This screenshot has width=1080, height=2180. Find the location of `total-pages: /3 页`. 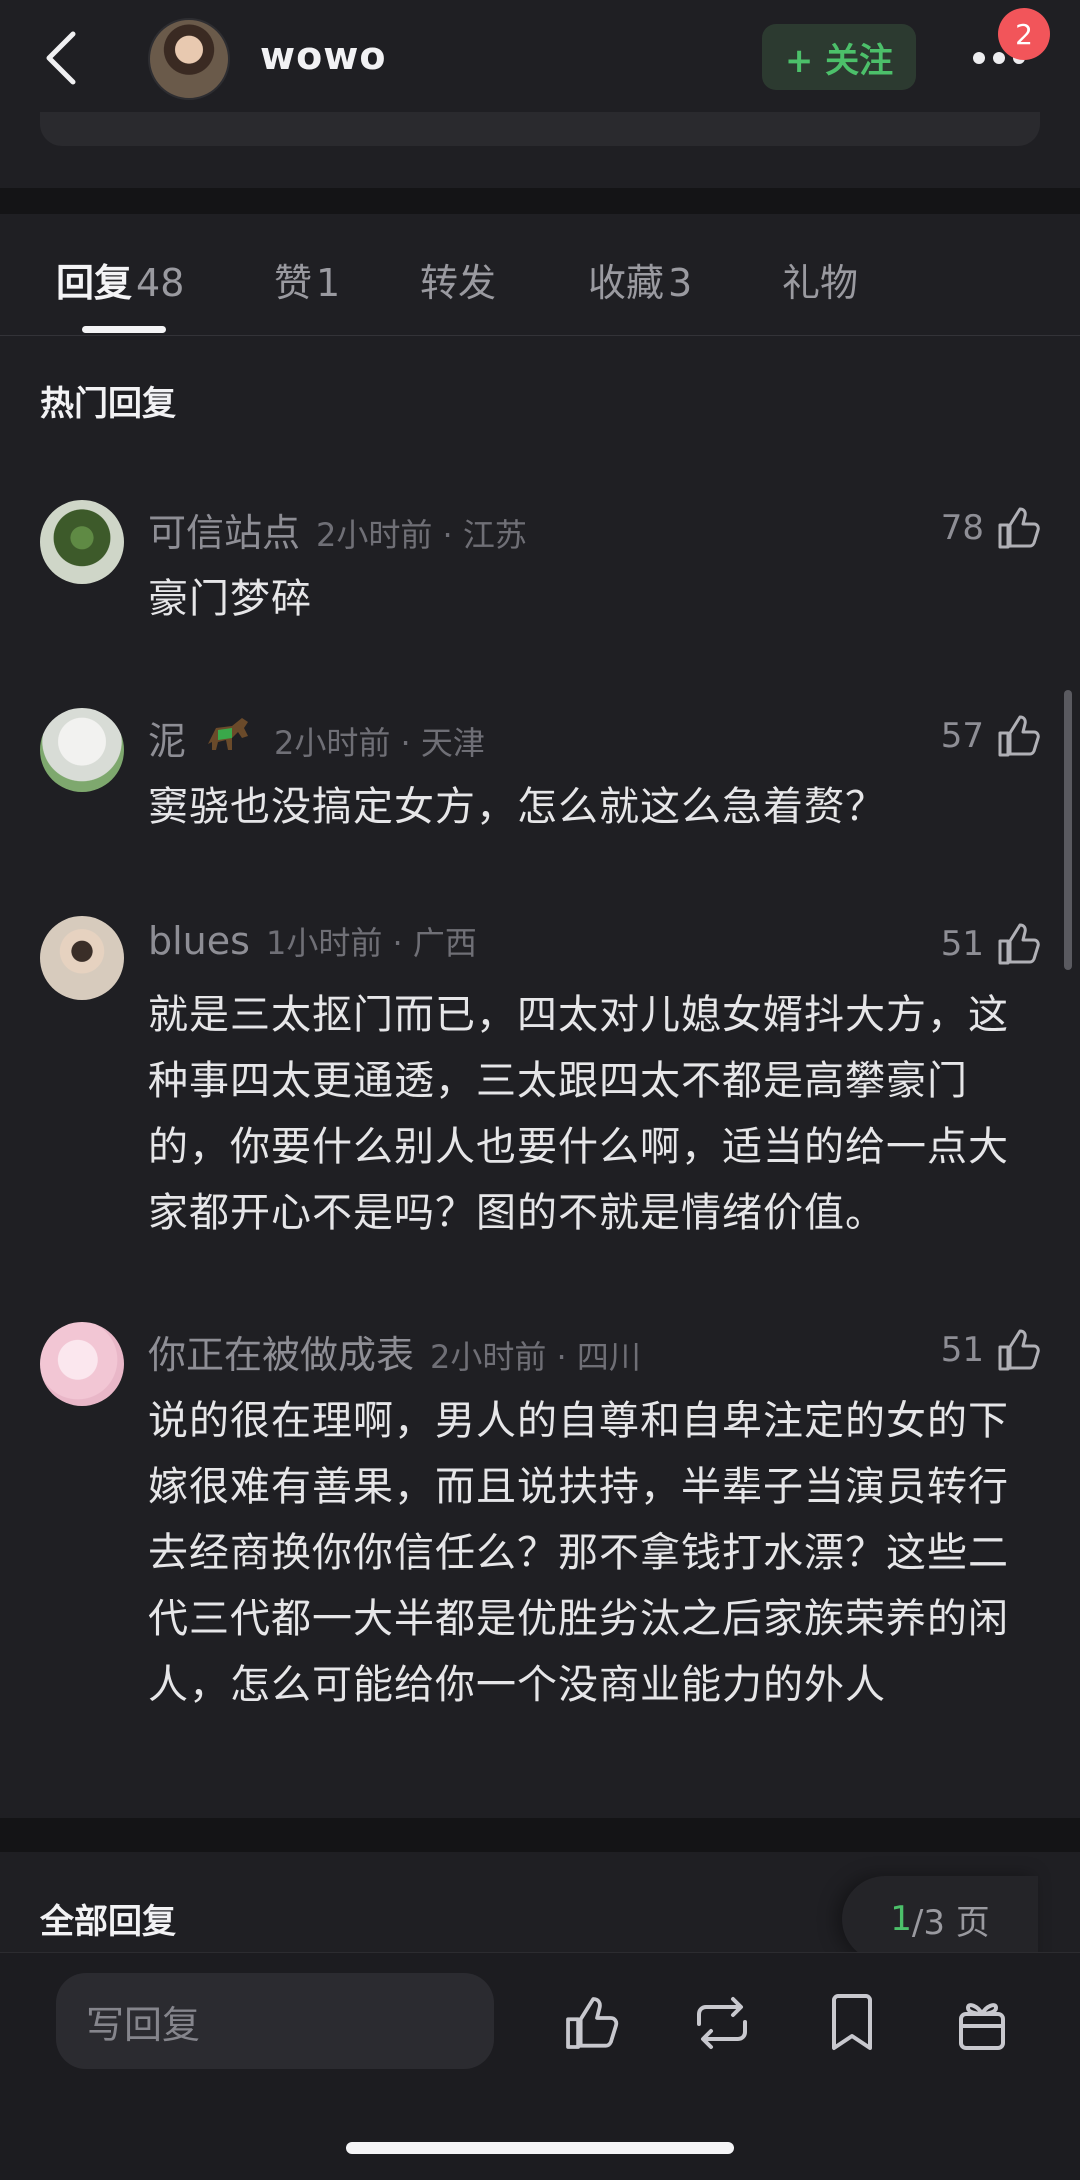

total-pages: /3 页 is located at coordinates (950, 1922).